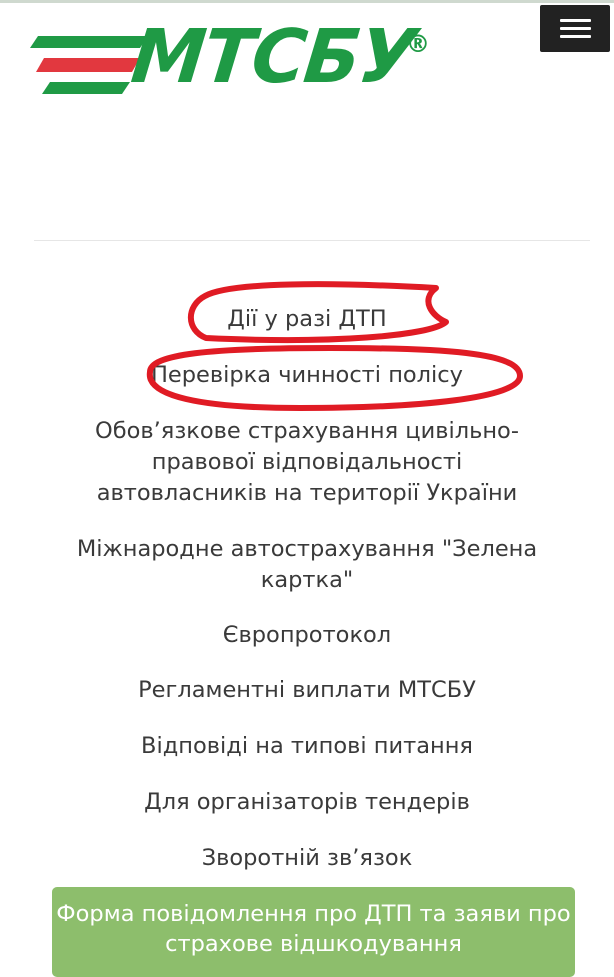 The width and height of the screenshot is (614, 977). Describe the element at coordinates (575, 20) in the screenshot. I see `hamburger-icon` at that location.